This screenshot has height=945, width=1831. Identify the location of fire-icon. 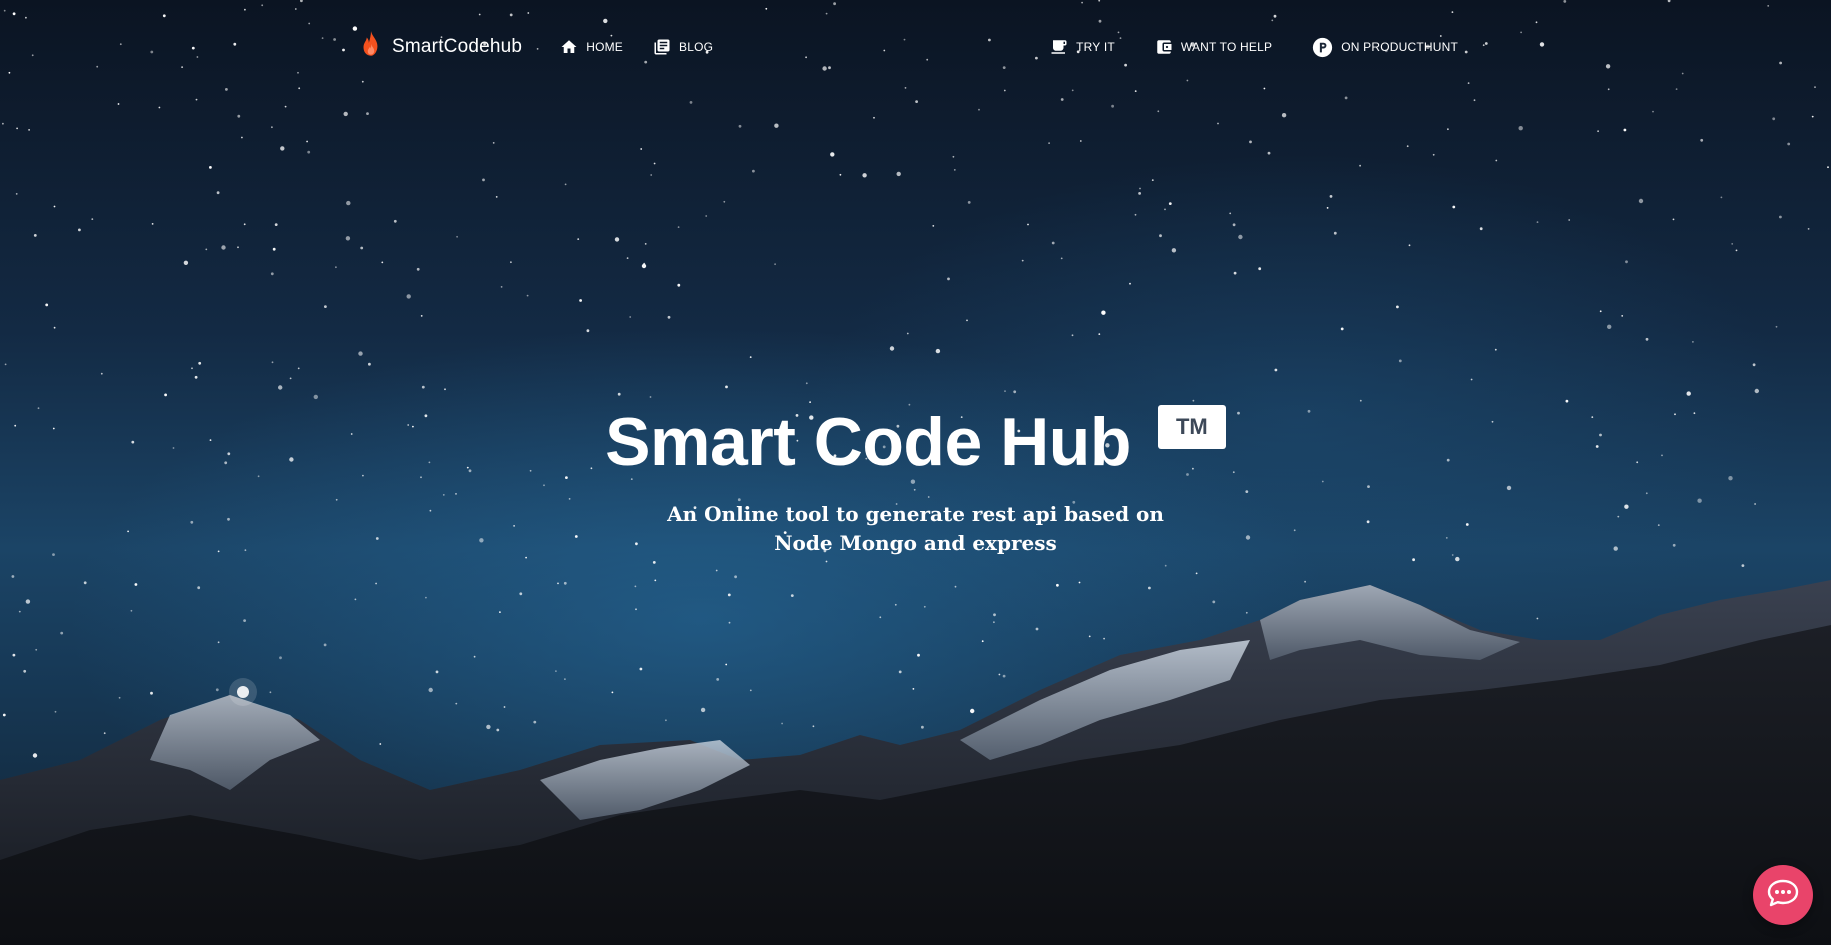
(371, 47).